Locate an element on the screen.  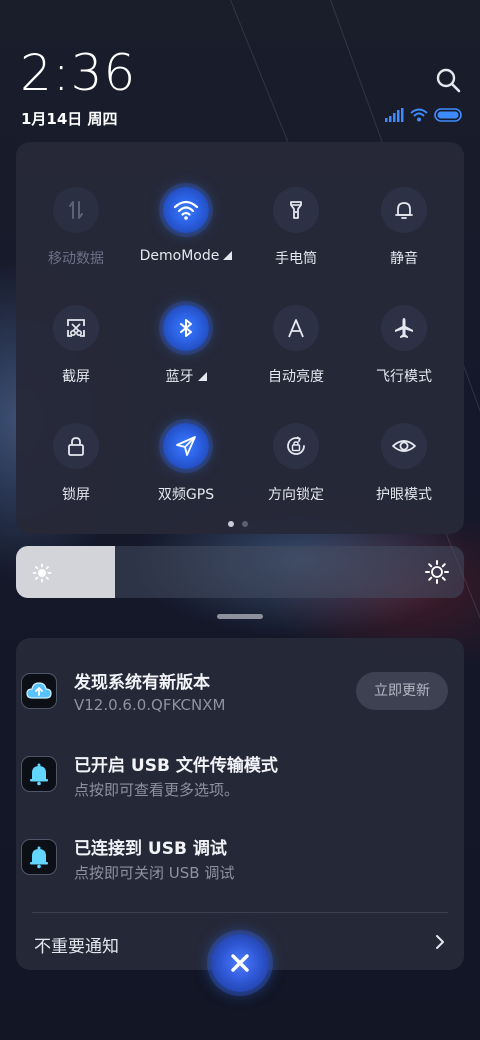
tile-gps: 双频GPS is located at coordinates (186, 445).